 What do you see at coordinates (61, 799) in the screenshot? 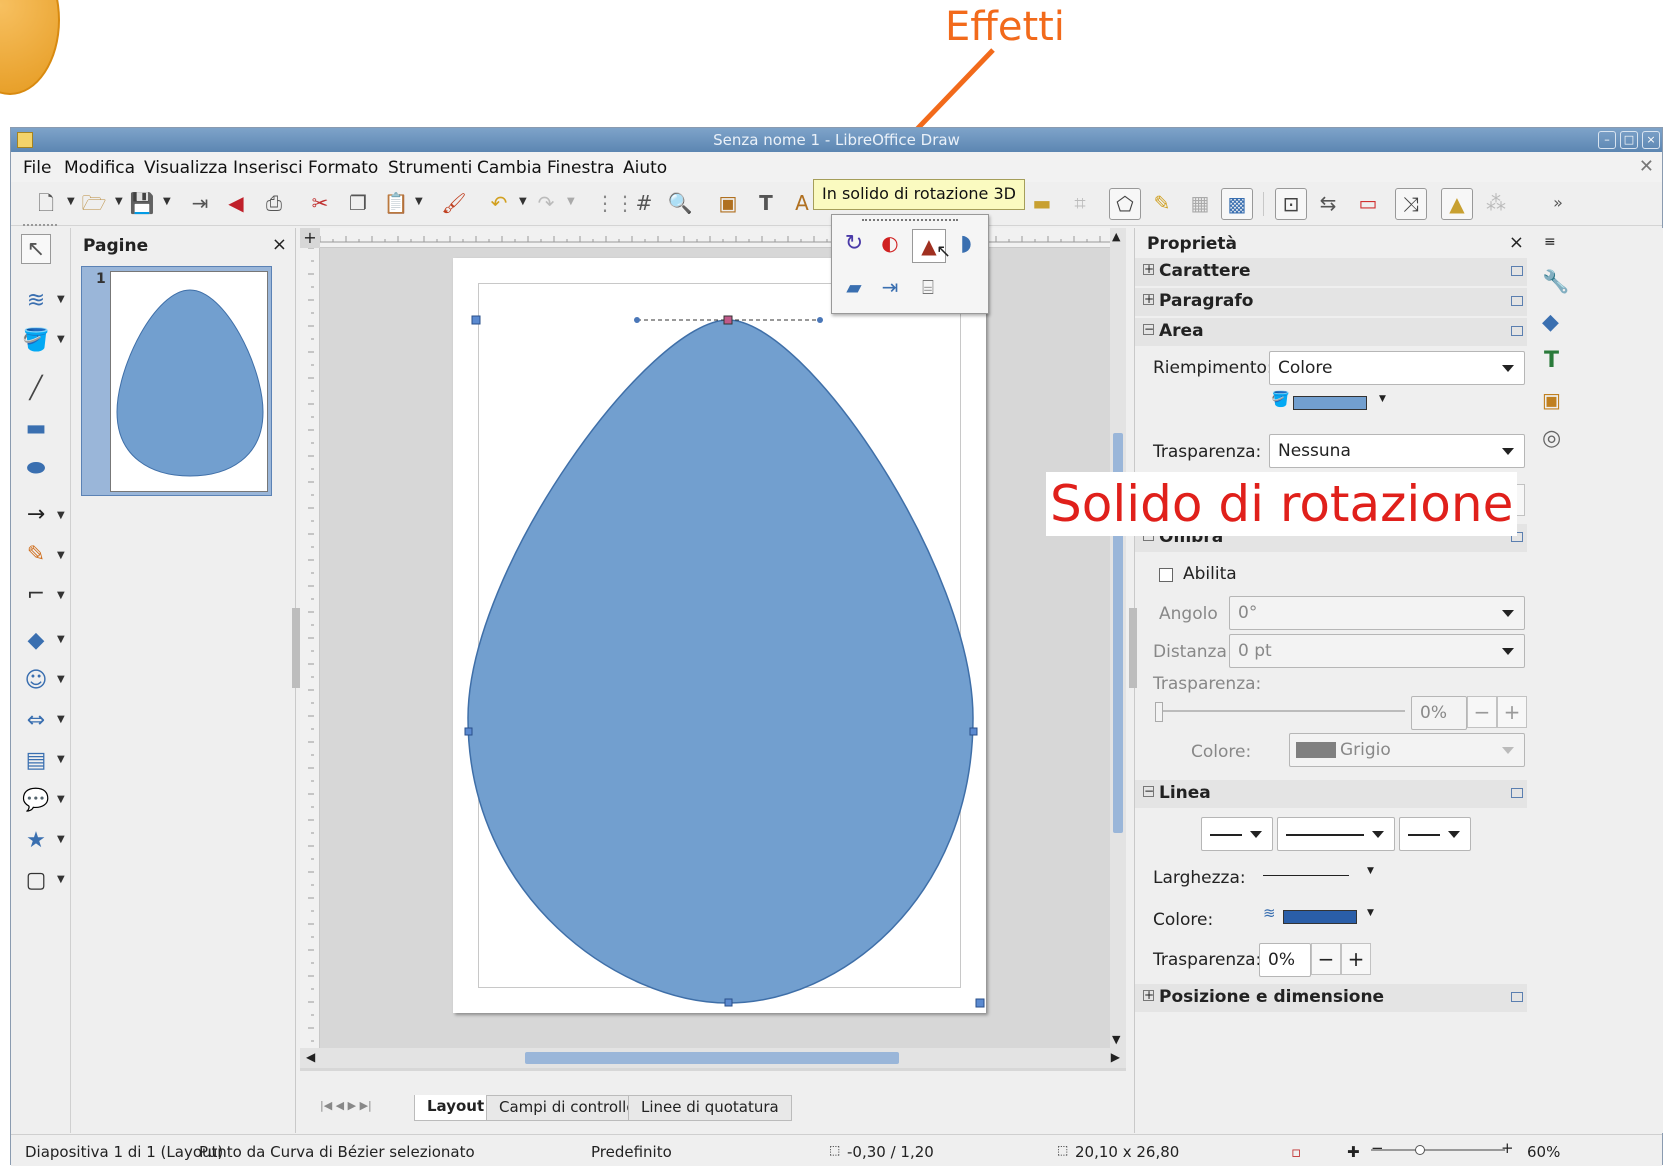
I see `callouts-dropdown-icon: ▼` at bounding box center [61, 799].